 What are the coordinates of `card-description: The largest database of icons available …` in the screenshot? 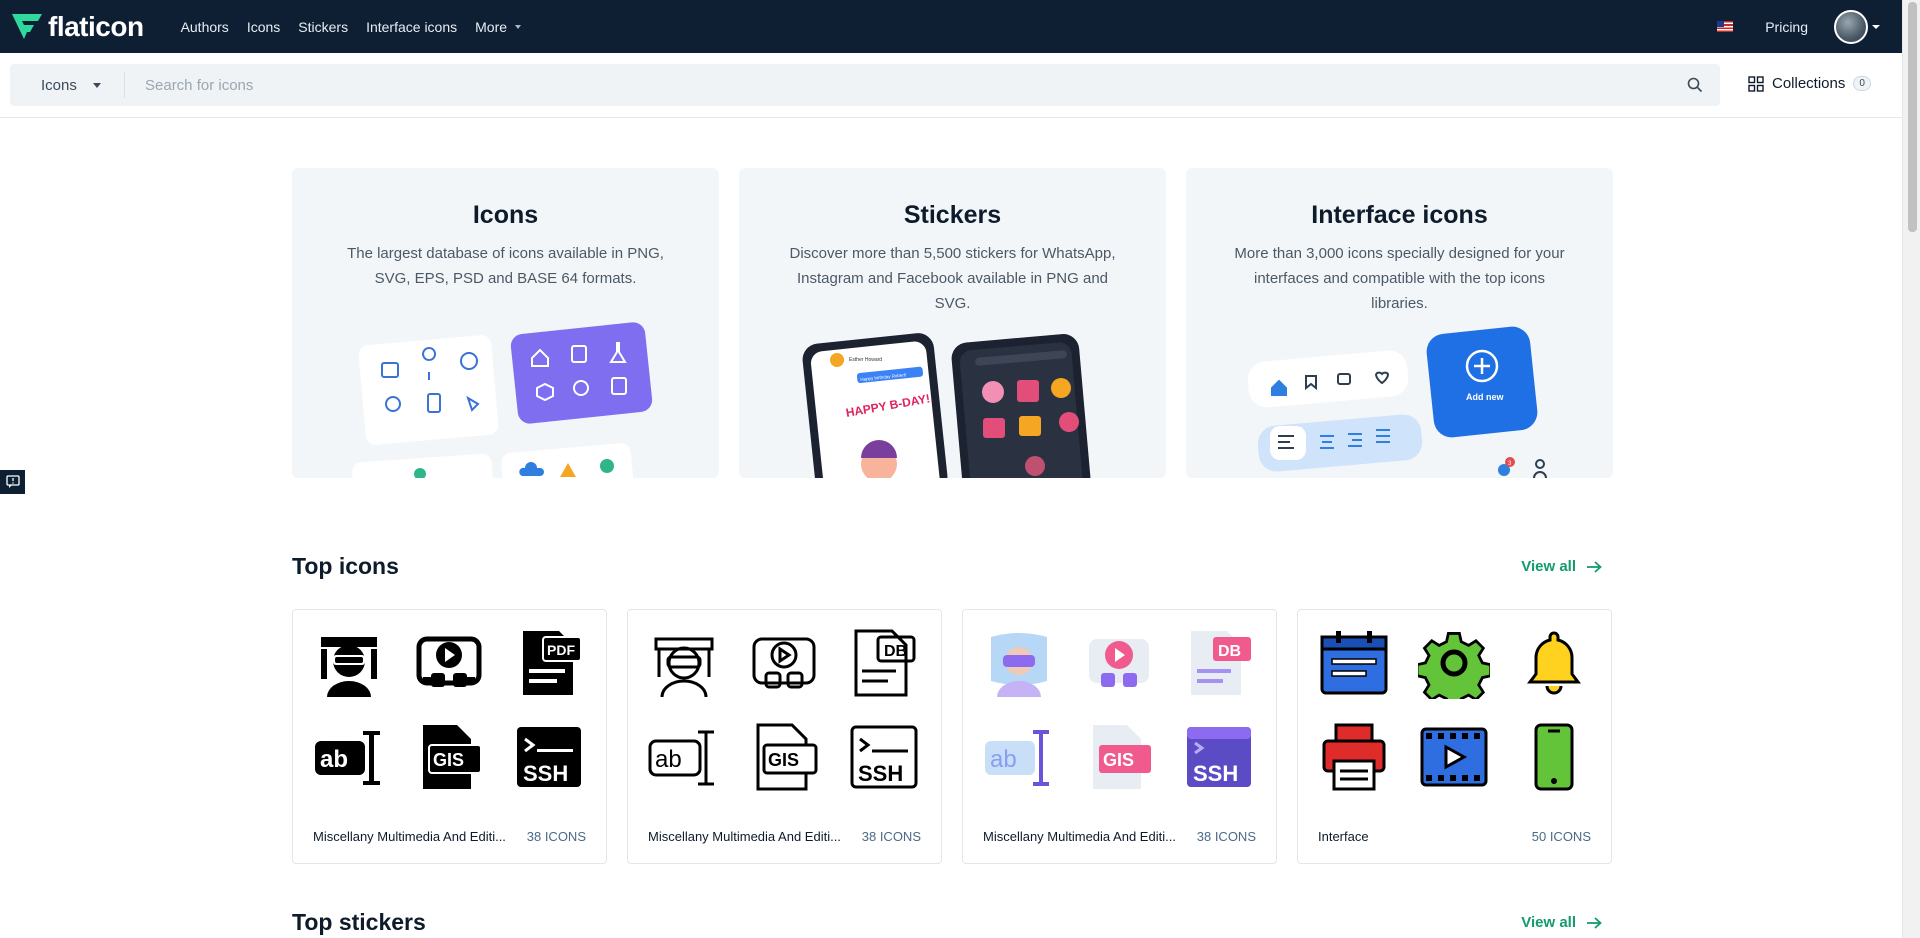 It's located at (505, 266).